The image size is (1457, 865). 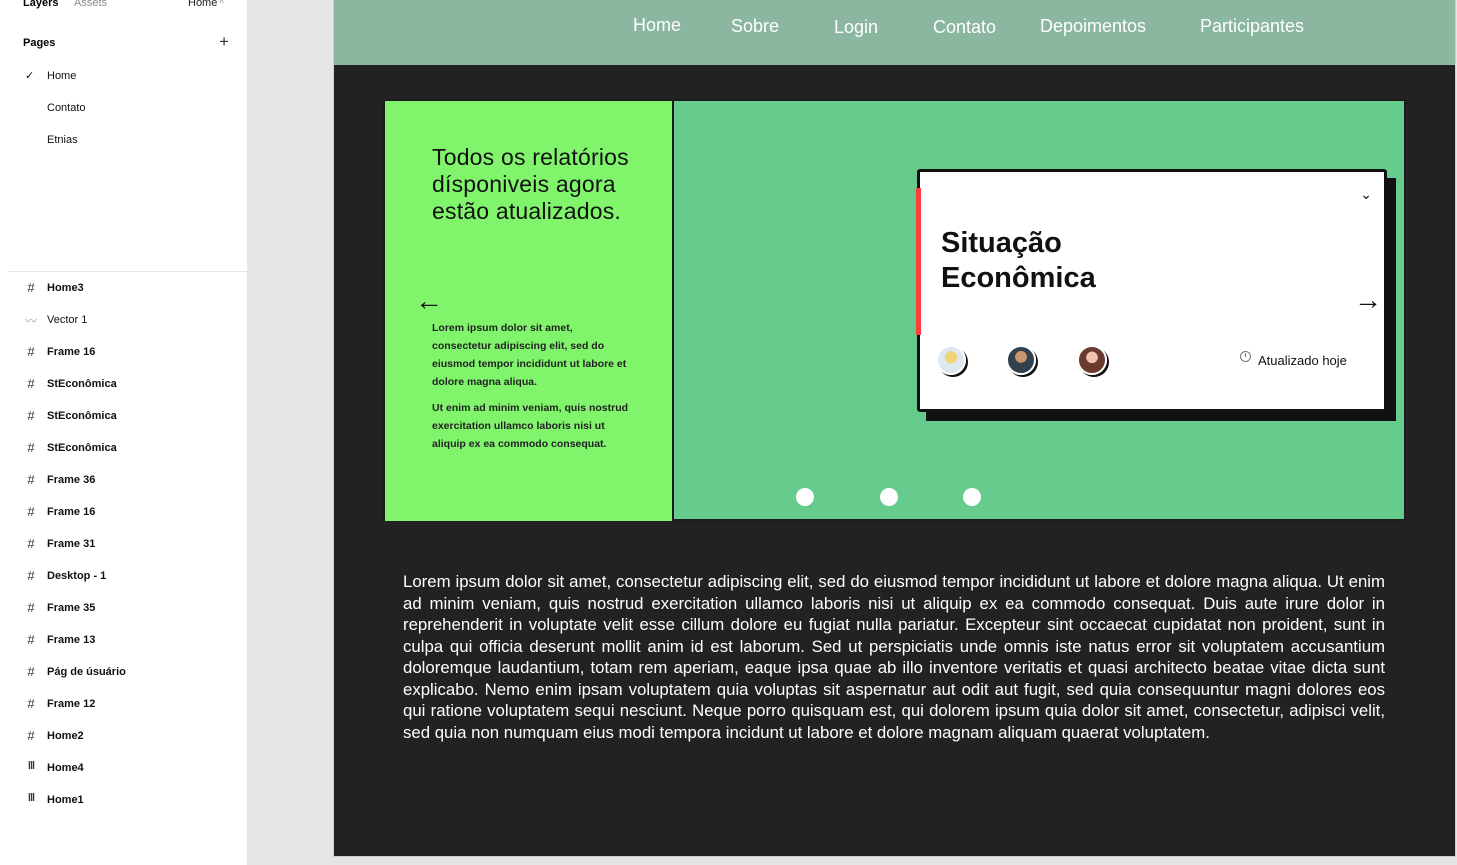 What do you see at coordinates (221, 4) in the screenshot?
I see `chevron-up-icon: ^` at bounding box center [221, 4].